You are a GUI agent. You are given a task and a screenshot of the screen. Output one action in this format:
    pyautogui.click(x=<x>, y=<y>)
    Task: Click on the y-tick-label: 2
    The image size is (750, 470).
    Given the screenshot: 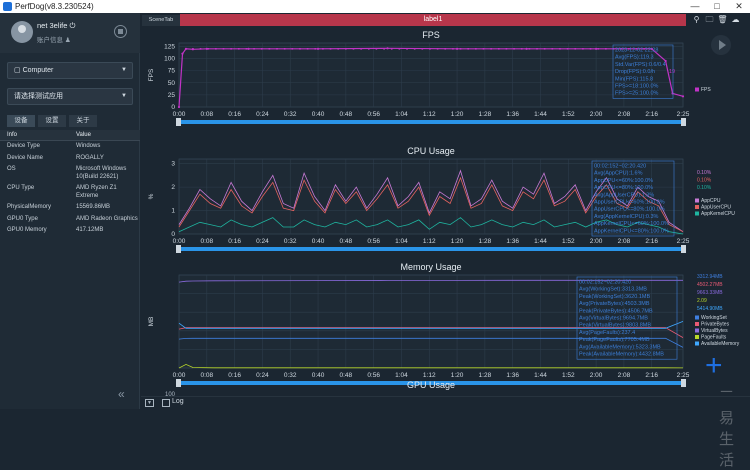 What is the action you would take?
    pyautogui.click(x=173, y=187)
    